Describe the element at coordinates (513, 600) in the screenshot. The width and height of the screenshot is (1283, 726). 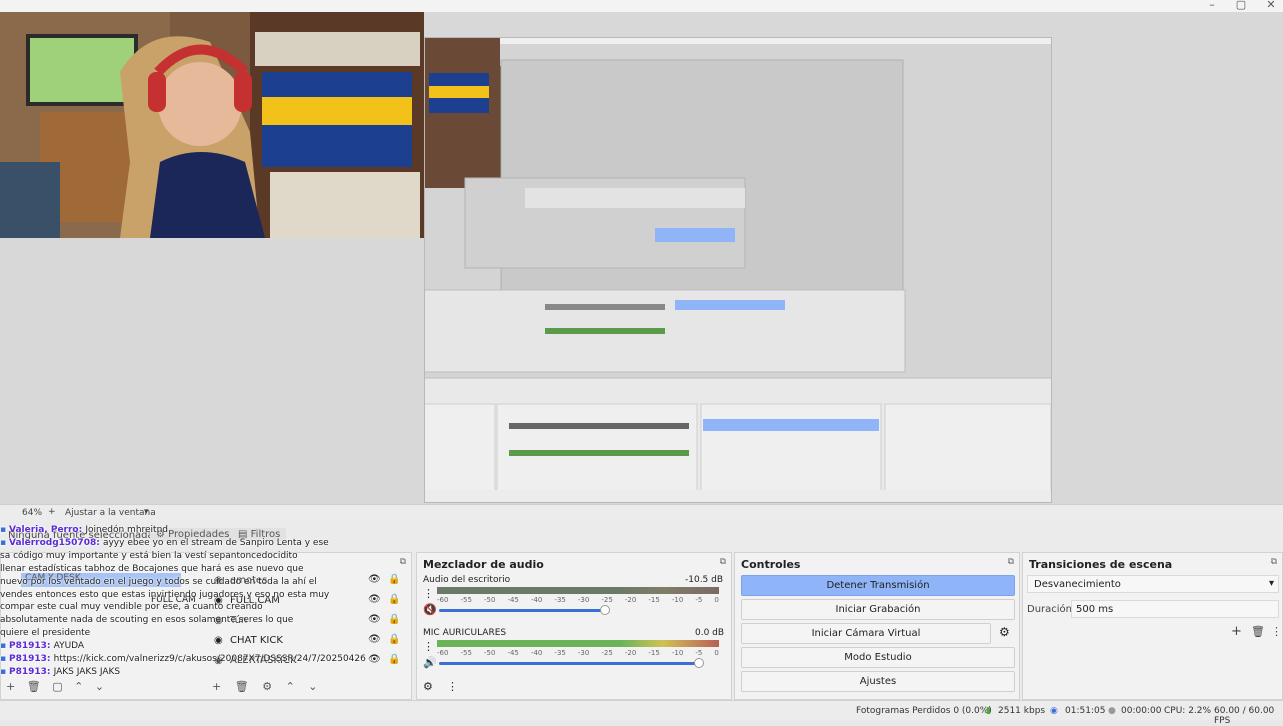
I see `scale-tick: -45` at that location.